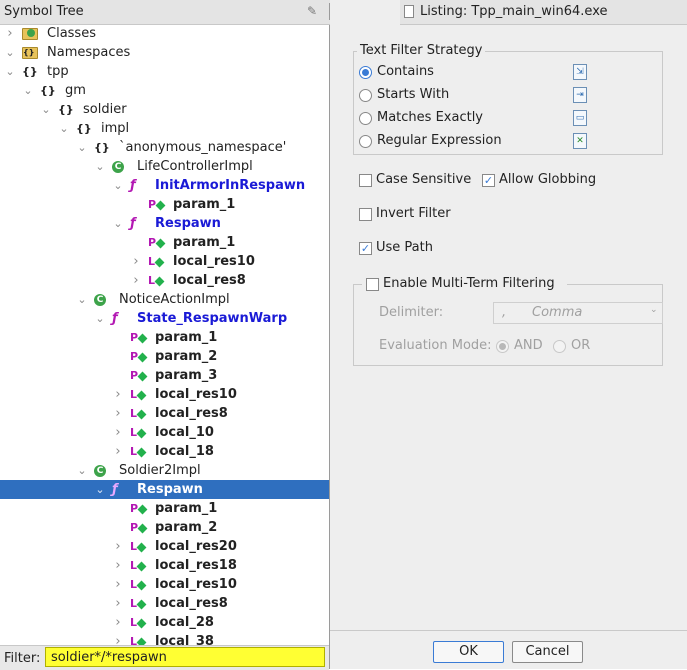 The image size is (687, 670). Describe the element at coordinates (164, 166) in the screenshot. I see `tree-row: ⌄ C LifeControllerImpl` at that location.